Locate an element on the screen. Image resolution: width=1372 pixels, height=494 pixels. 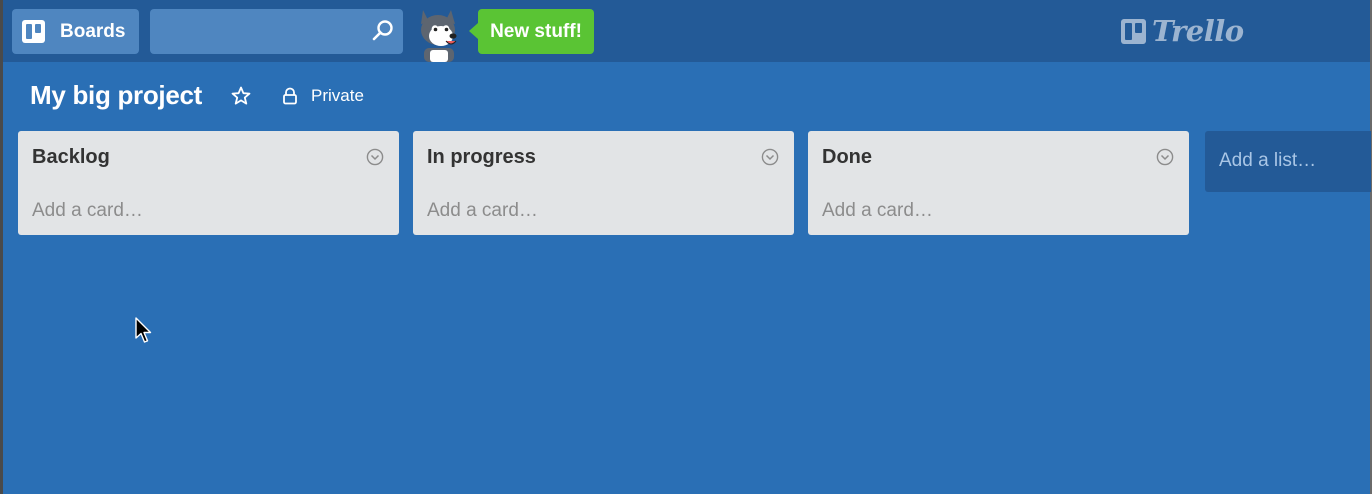
search-icon is located at coordinates (383, 31).